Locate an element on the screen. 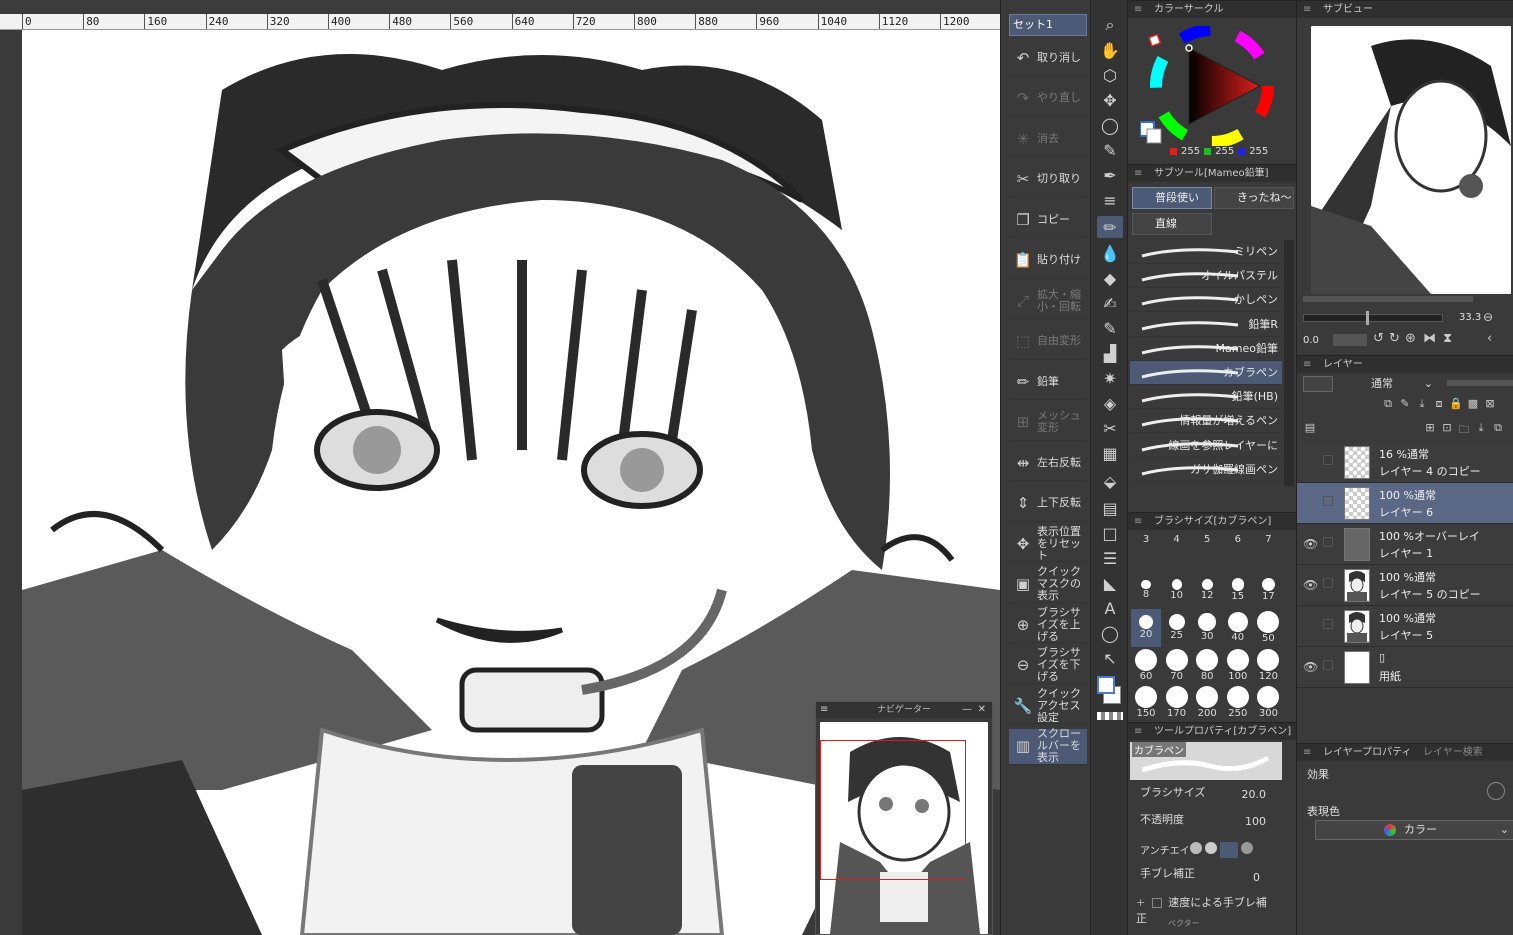 Image resolution: width=1513 pixels, height=935 pixels. transfer-down-icon: ⤓ is located at coordinates (1481, 428).